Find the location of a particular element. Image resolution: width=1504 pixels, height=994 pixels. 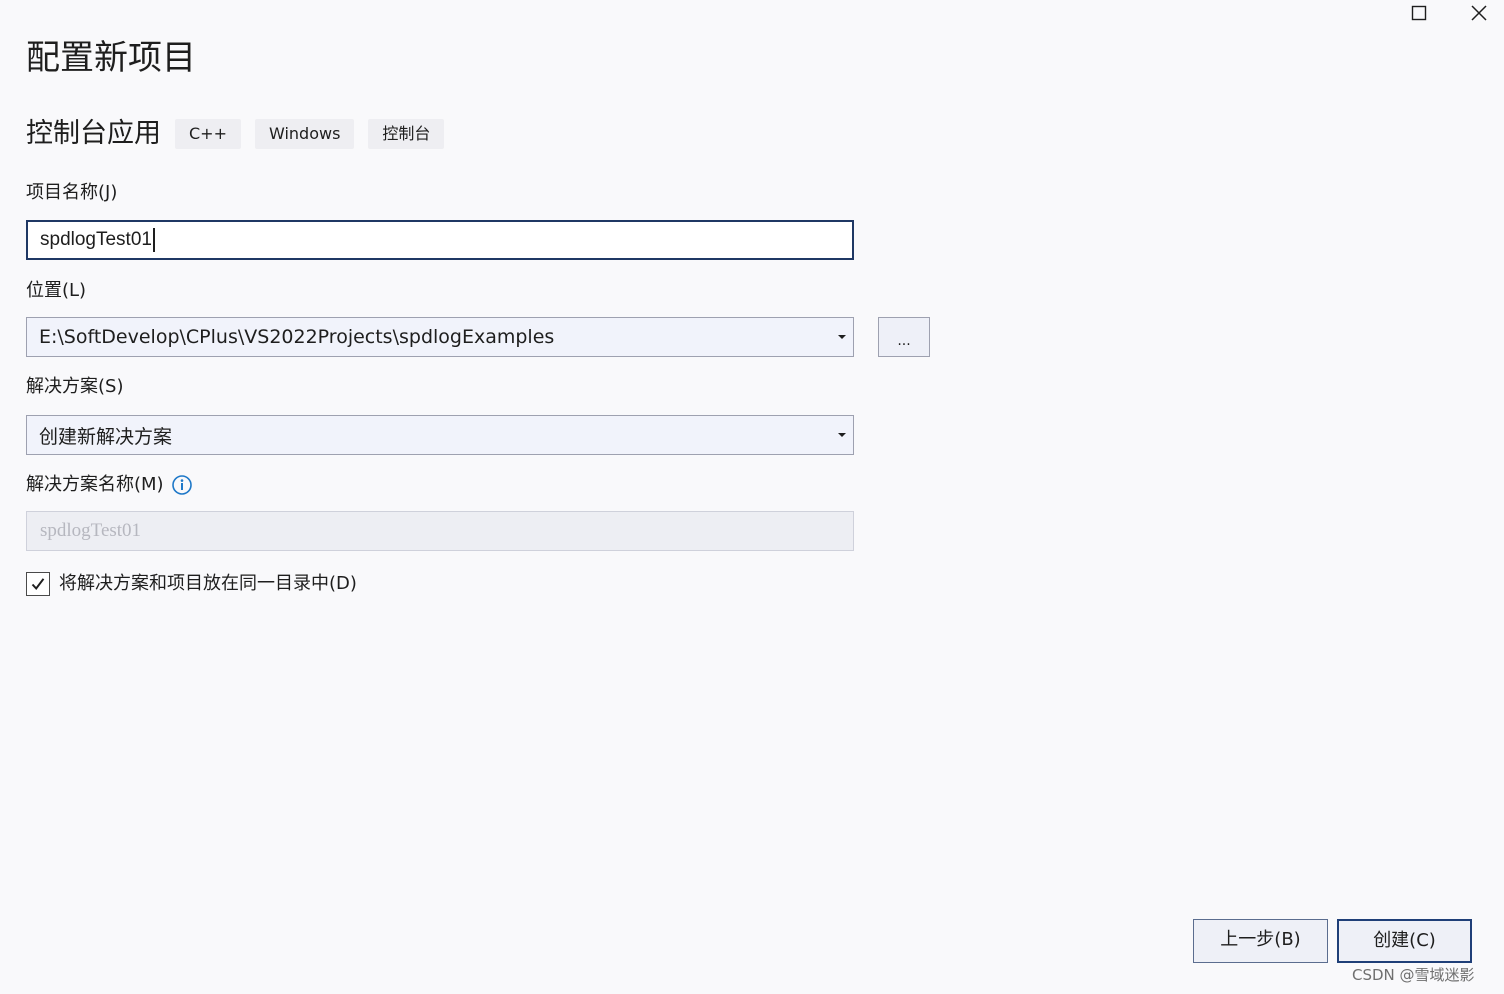

back-button: 上一步(B) is located at coordinates (1260, 941).